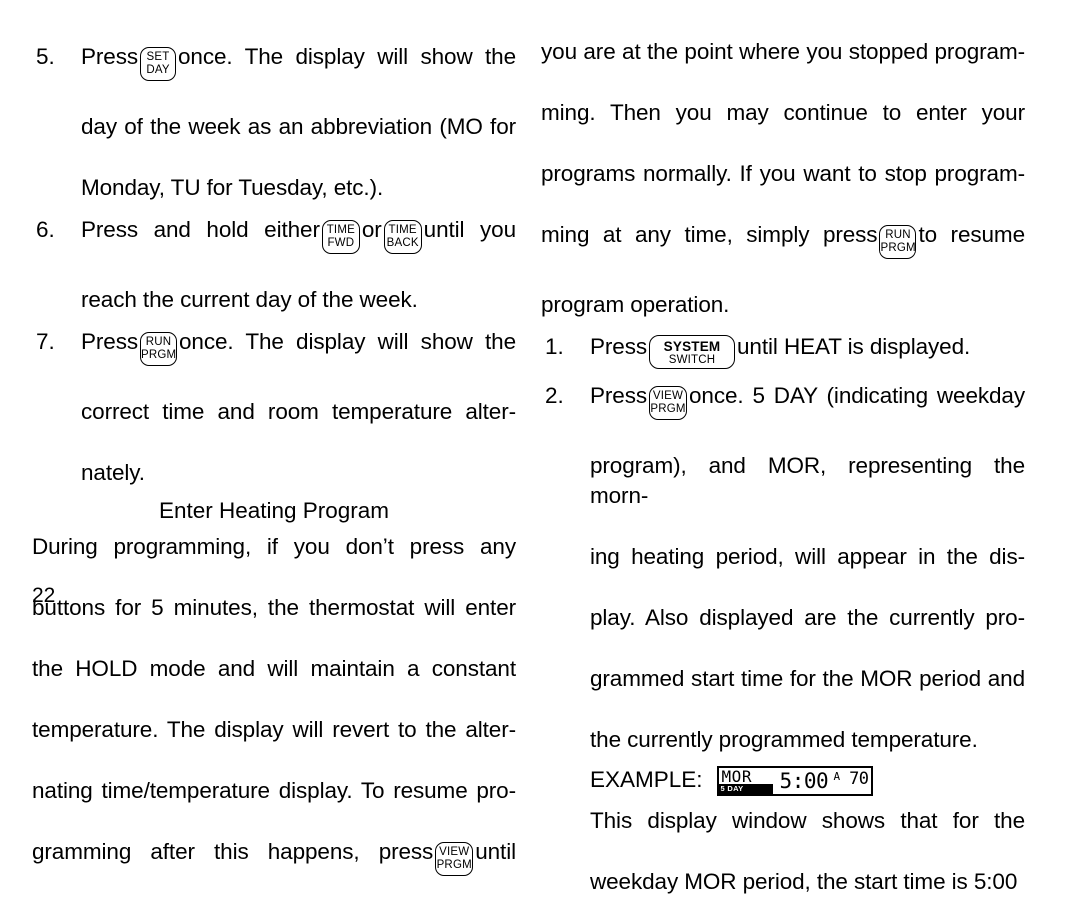  I want to click on step2-text-a: Press, so click(618, 395).